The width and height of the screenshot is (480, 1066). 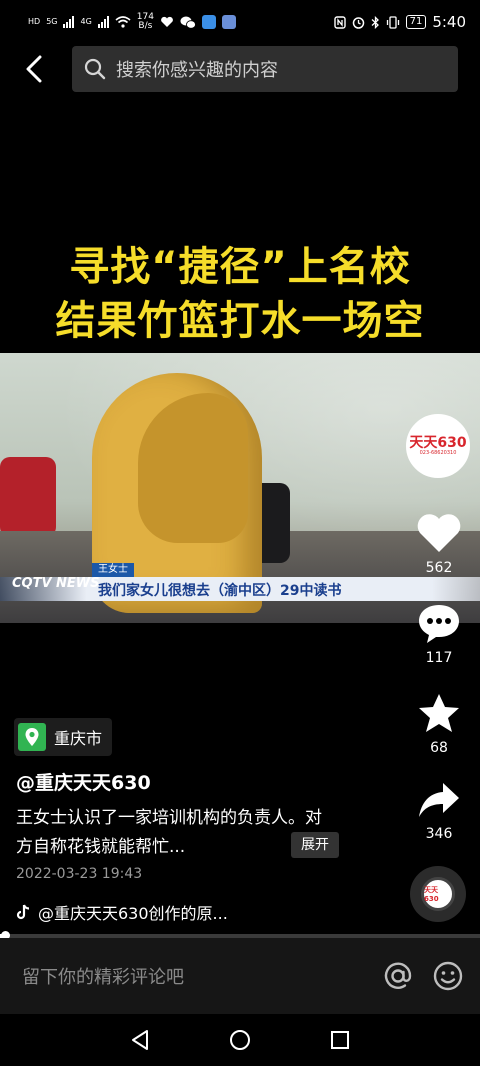 What do you see at coordinates (34, 21) in the screenshot?
I see `hd-label: HD` at bounding box center [34, 21].